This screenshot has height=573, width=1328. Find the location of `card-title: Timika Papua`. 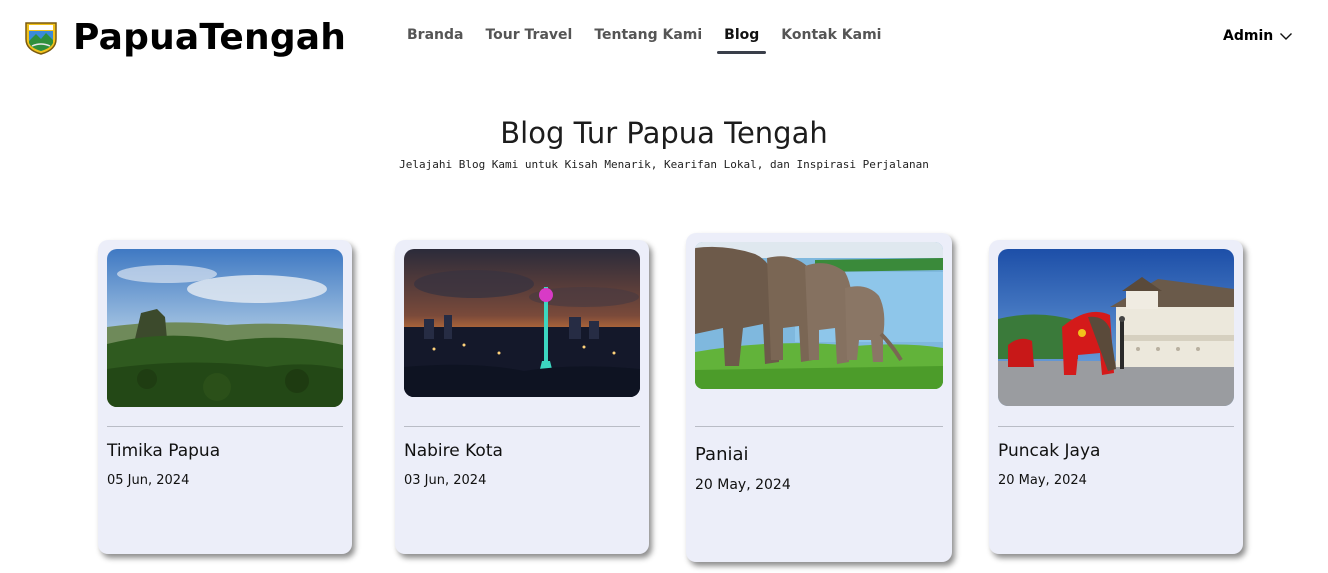

card-title: Timika Papua is located at coordinates (163, 451).